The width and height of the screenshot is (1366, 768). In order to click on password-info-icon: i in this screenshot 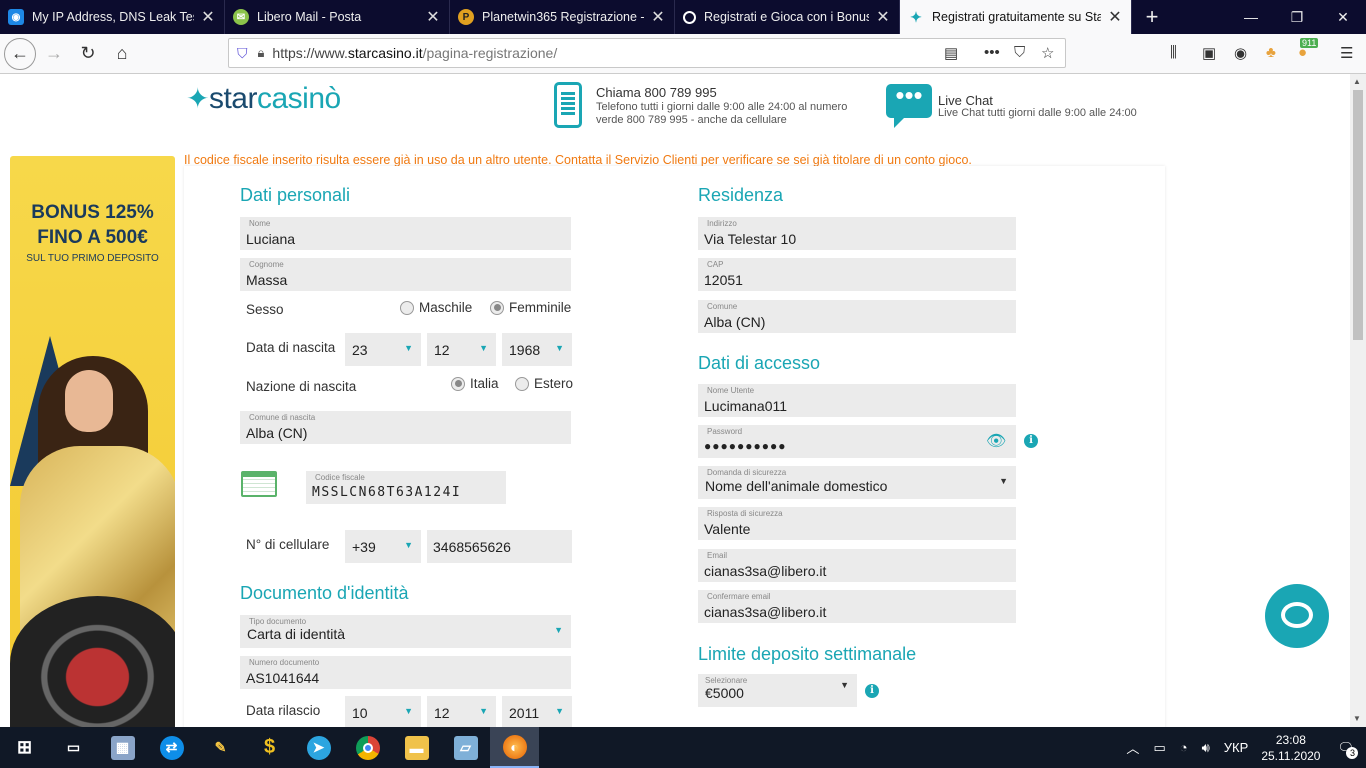, I will do `click(1031, 441)`.